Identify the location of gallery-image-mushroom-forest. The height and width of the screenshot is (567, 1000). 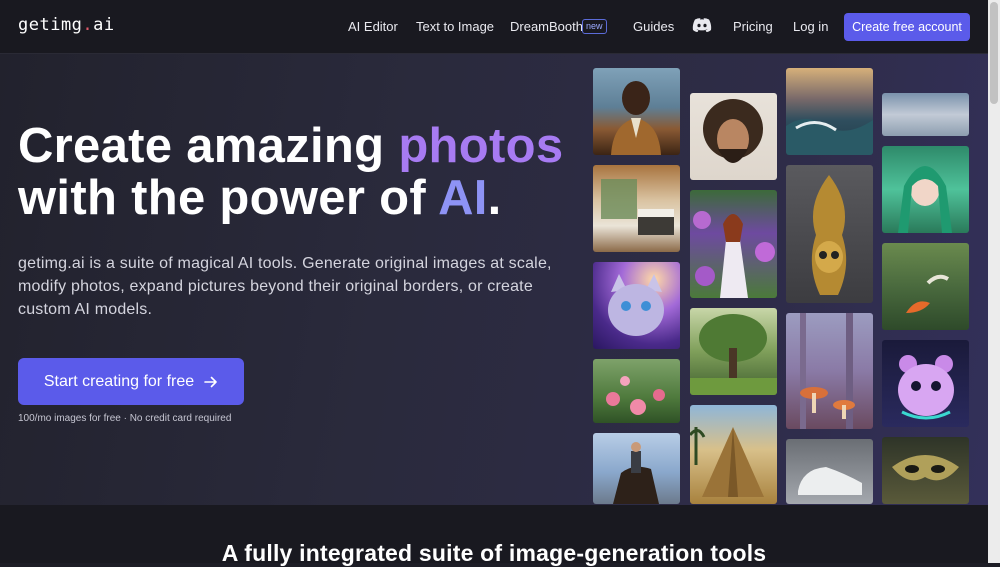
(829, 371).